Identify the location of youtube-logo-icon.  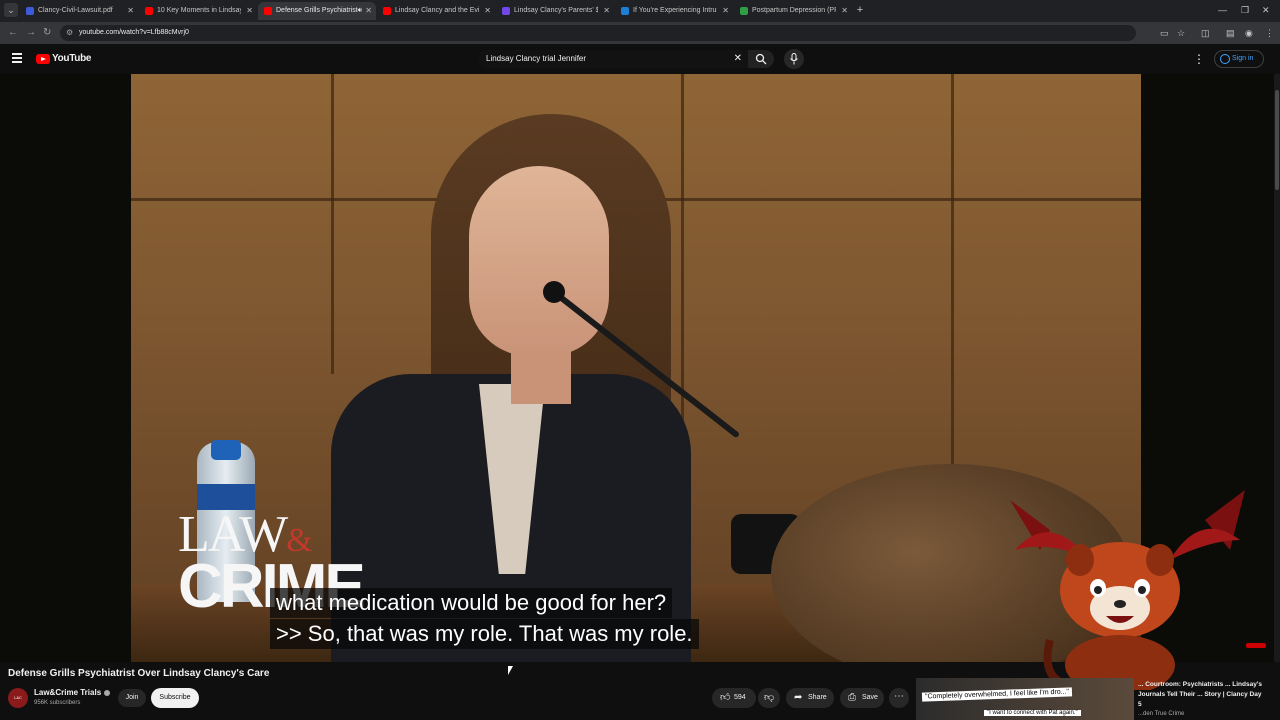
(43, 59).